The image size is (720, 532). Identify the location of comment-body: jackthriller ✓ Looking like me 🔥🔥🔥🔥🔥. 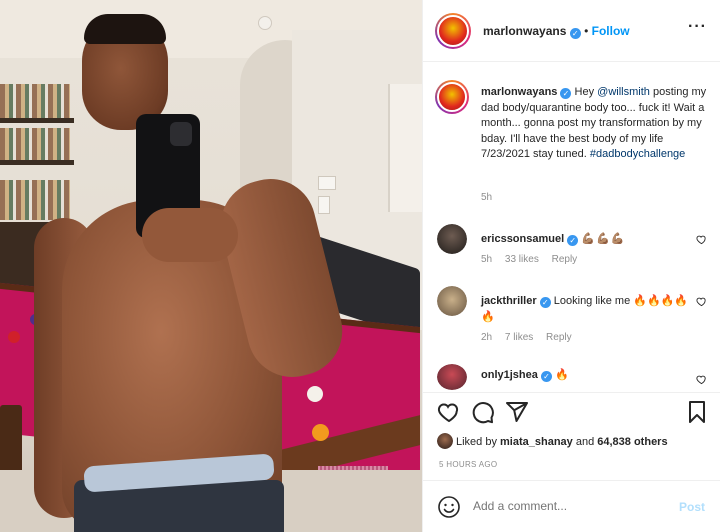
(587, 309).